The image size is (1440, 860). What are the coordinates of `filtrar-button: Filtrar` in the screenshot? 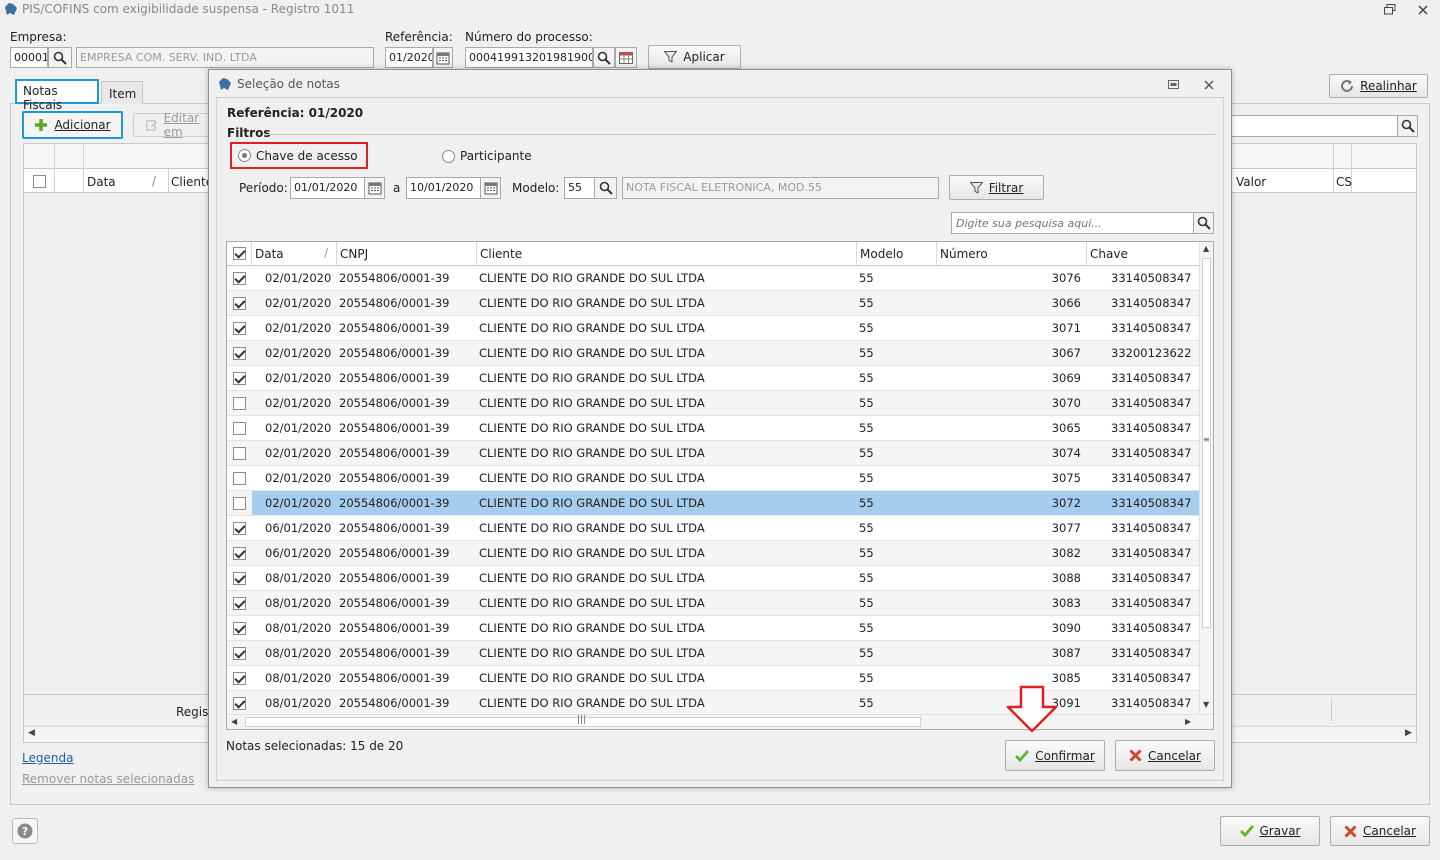 It's located at (996, 187).